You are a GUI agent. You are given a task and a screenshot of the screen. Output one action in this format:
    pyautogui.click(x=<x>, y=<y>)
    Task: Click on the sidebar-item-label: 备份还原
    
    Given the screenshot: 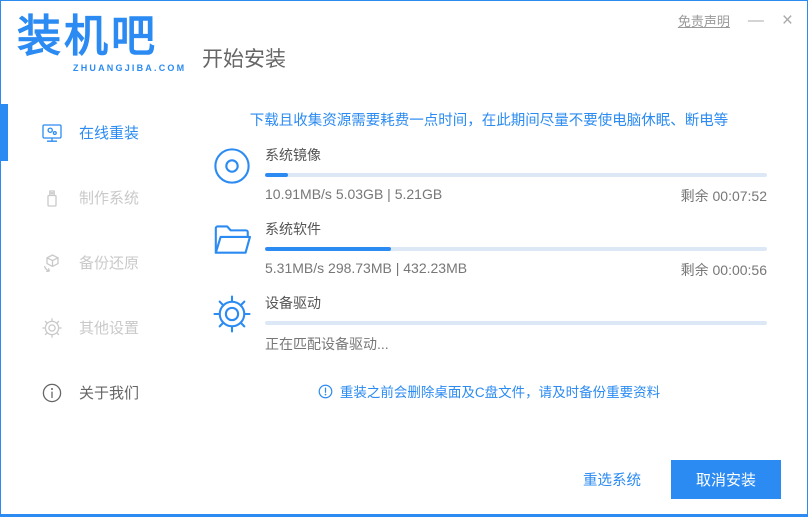 What is the action you would take?
    pyautogui.click(x=109, y=263)
    